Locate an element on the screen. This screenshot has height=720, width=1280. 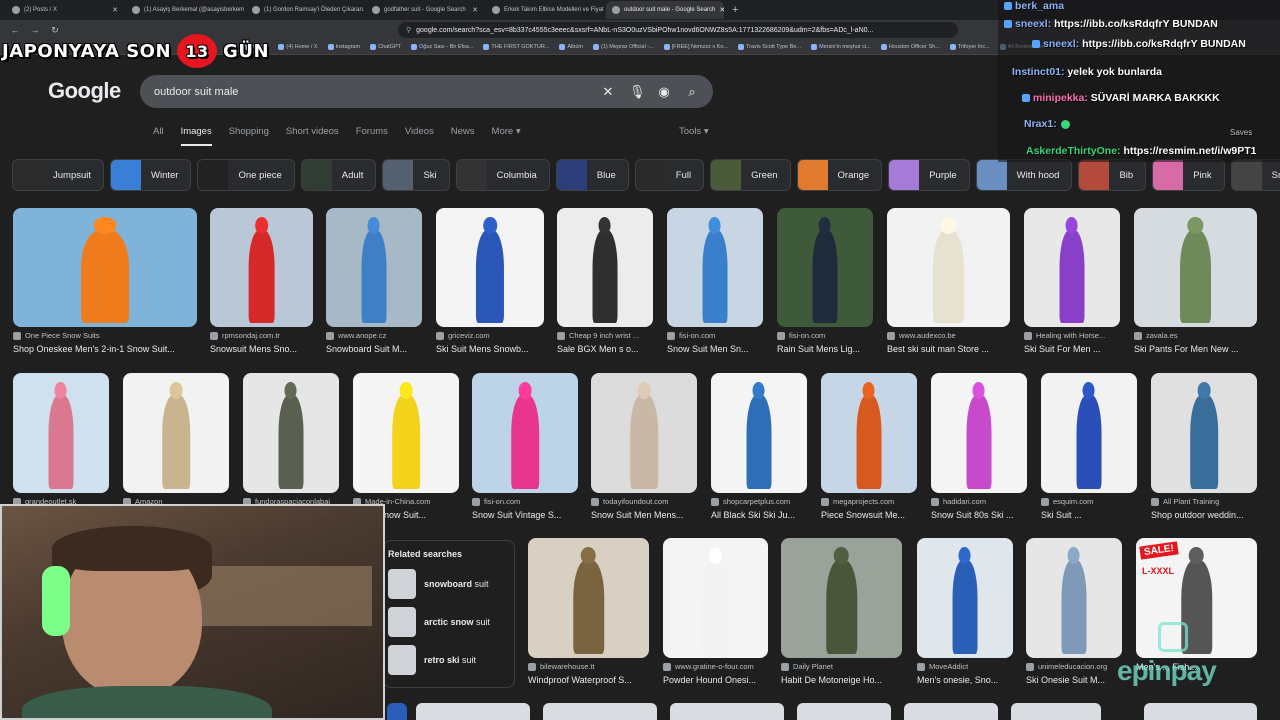
new-tab-icon: + is located at coordinates (735, 10).